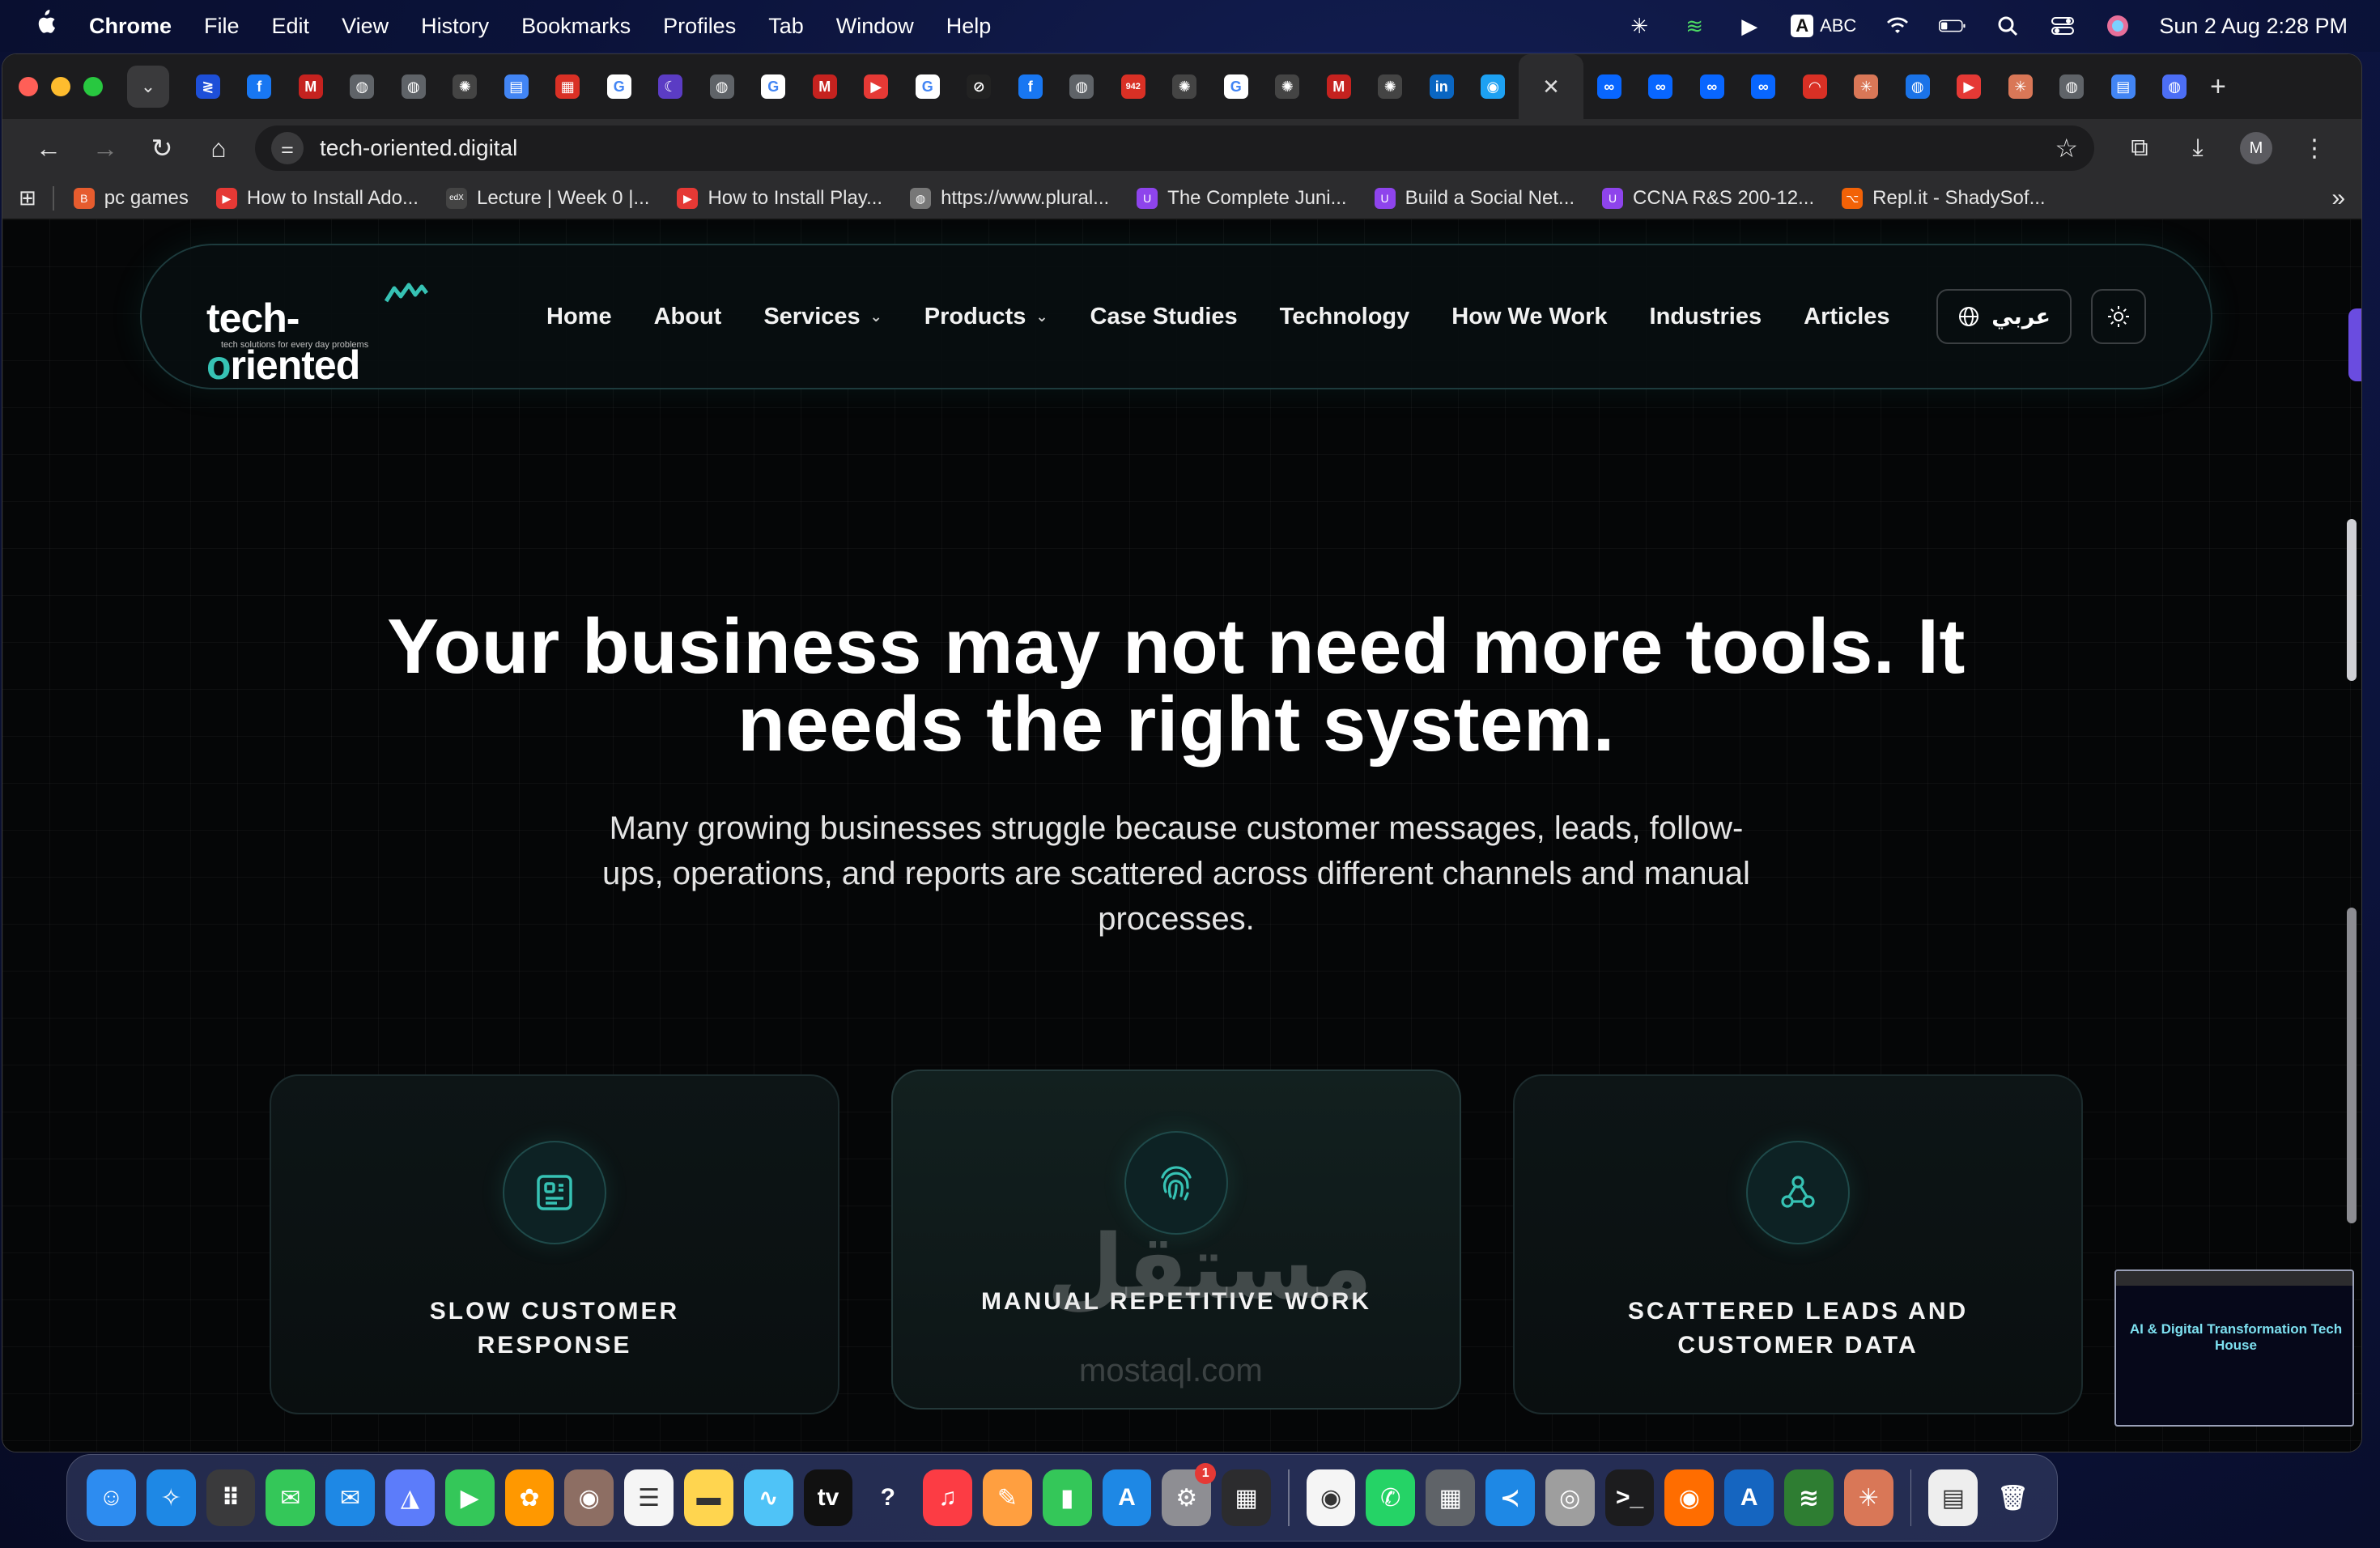 The image size is (2380, 1548). What do you see at coordinates (979, 87) in the screenshot?
I see `tab-15: ⊘` at bounding box center [979, 87].